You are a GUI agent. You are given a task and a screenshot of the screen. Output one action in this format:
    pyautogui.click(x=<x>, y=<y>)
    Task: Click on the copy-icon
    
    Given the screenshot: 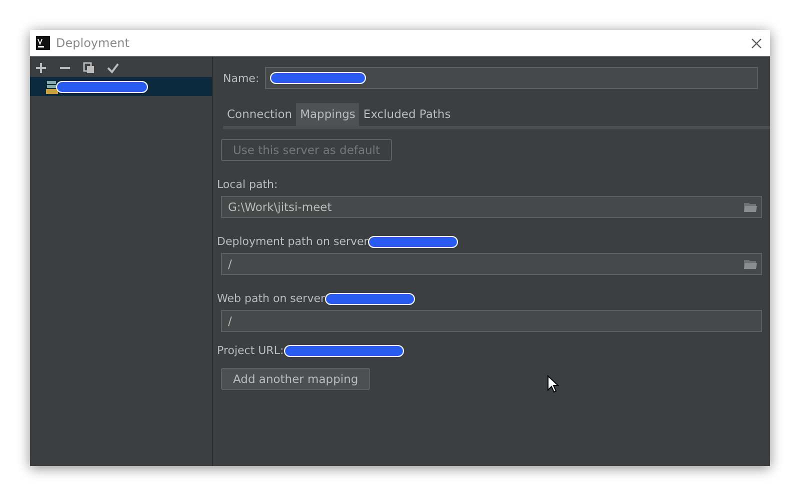 What is the action you would take?
    pyautogui.click(x=89, y=68)
    